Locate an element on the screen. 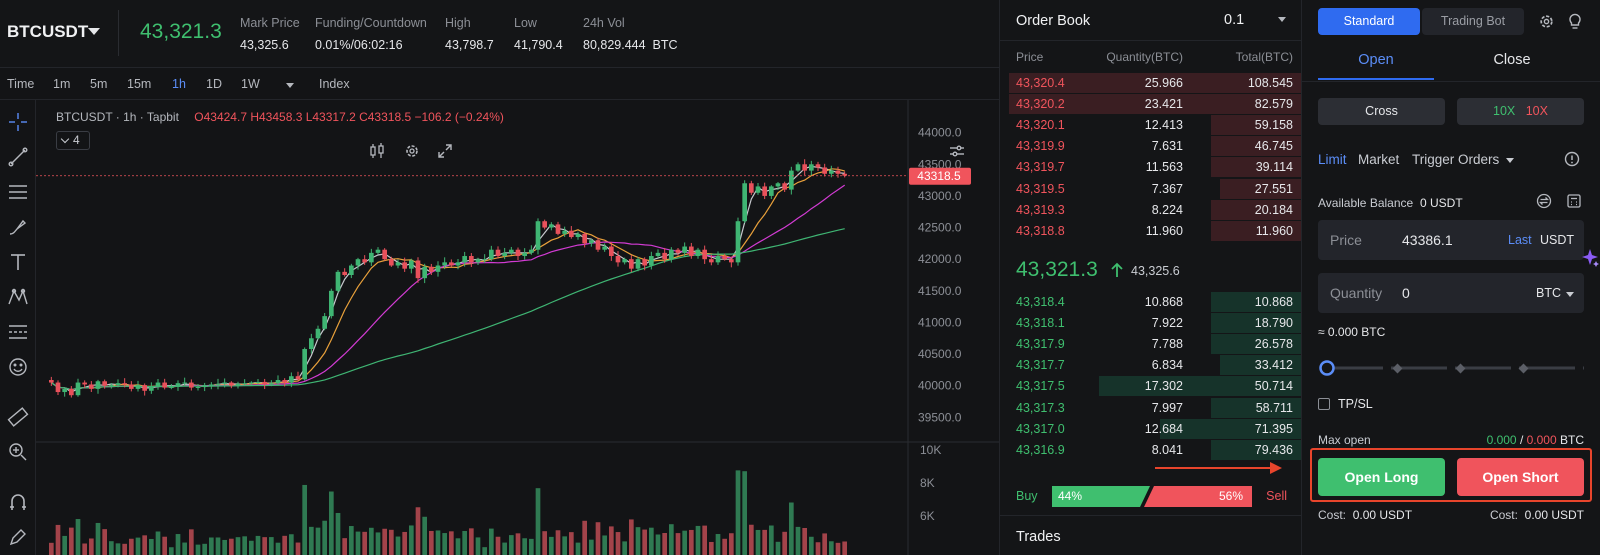 The width and height of the screenshot is (1600, 555). gear-icon is located at coordinates (1546, 21).